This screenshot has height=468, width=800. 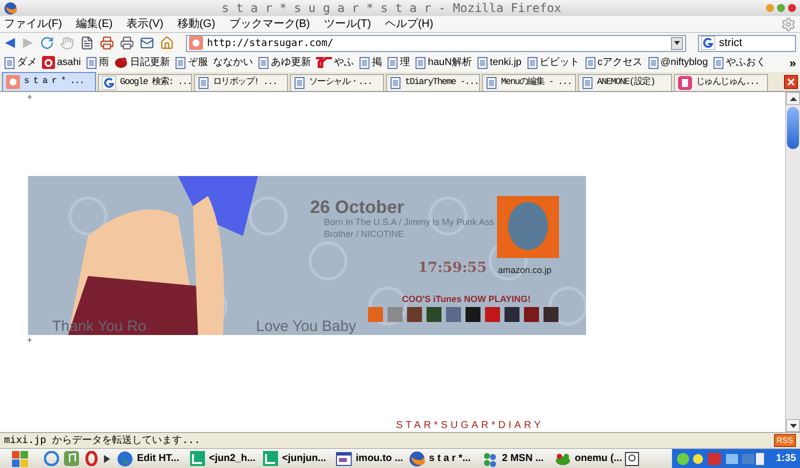 What do you see at coordinates (142, 62) in the screenshot?
I see `bookmark-item: 日記更新` at bounding box center [142, 62].